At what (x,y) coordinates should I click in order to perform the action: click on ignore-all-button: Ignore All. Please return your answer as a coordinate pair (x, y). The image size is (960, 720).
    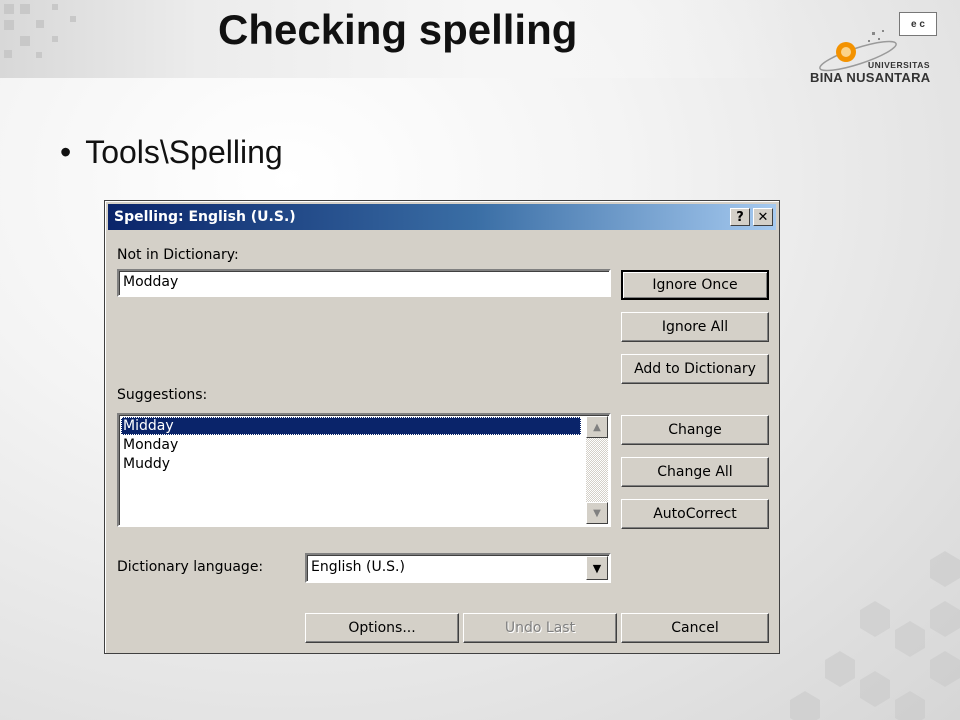
    Looking at the image, I should click on (695, 327).